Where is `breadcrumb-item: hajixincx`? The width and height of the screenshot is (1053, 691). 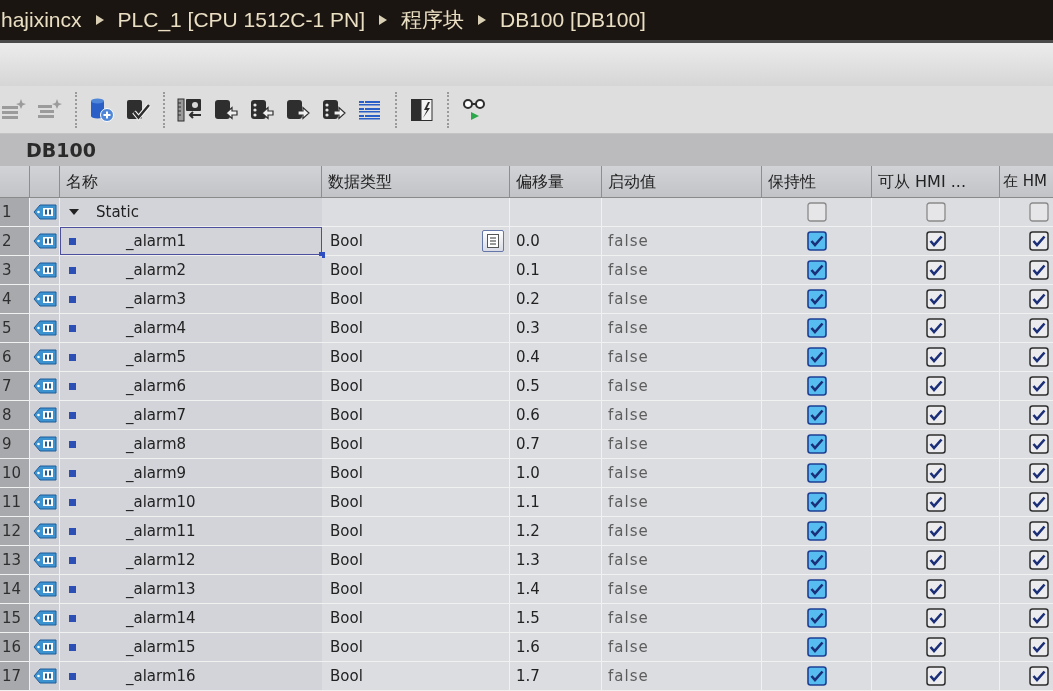
breadcrumb-item: hajixincx is located at coordinates (41, 20).